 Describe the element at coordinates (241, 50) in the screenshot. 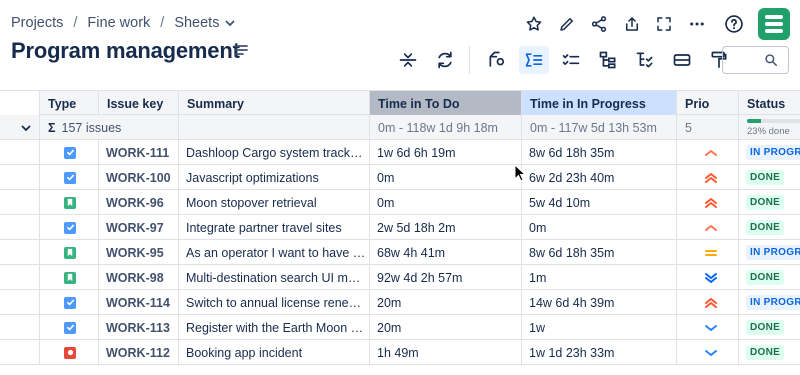

I see `menu-lines-icon` at that location.